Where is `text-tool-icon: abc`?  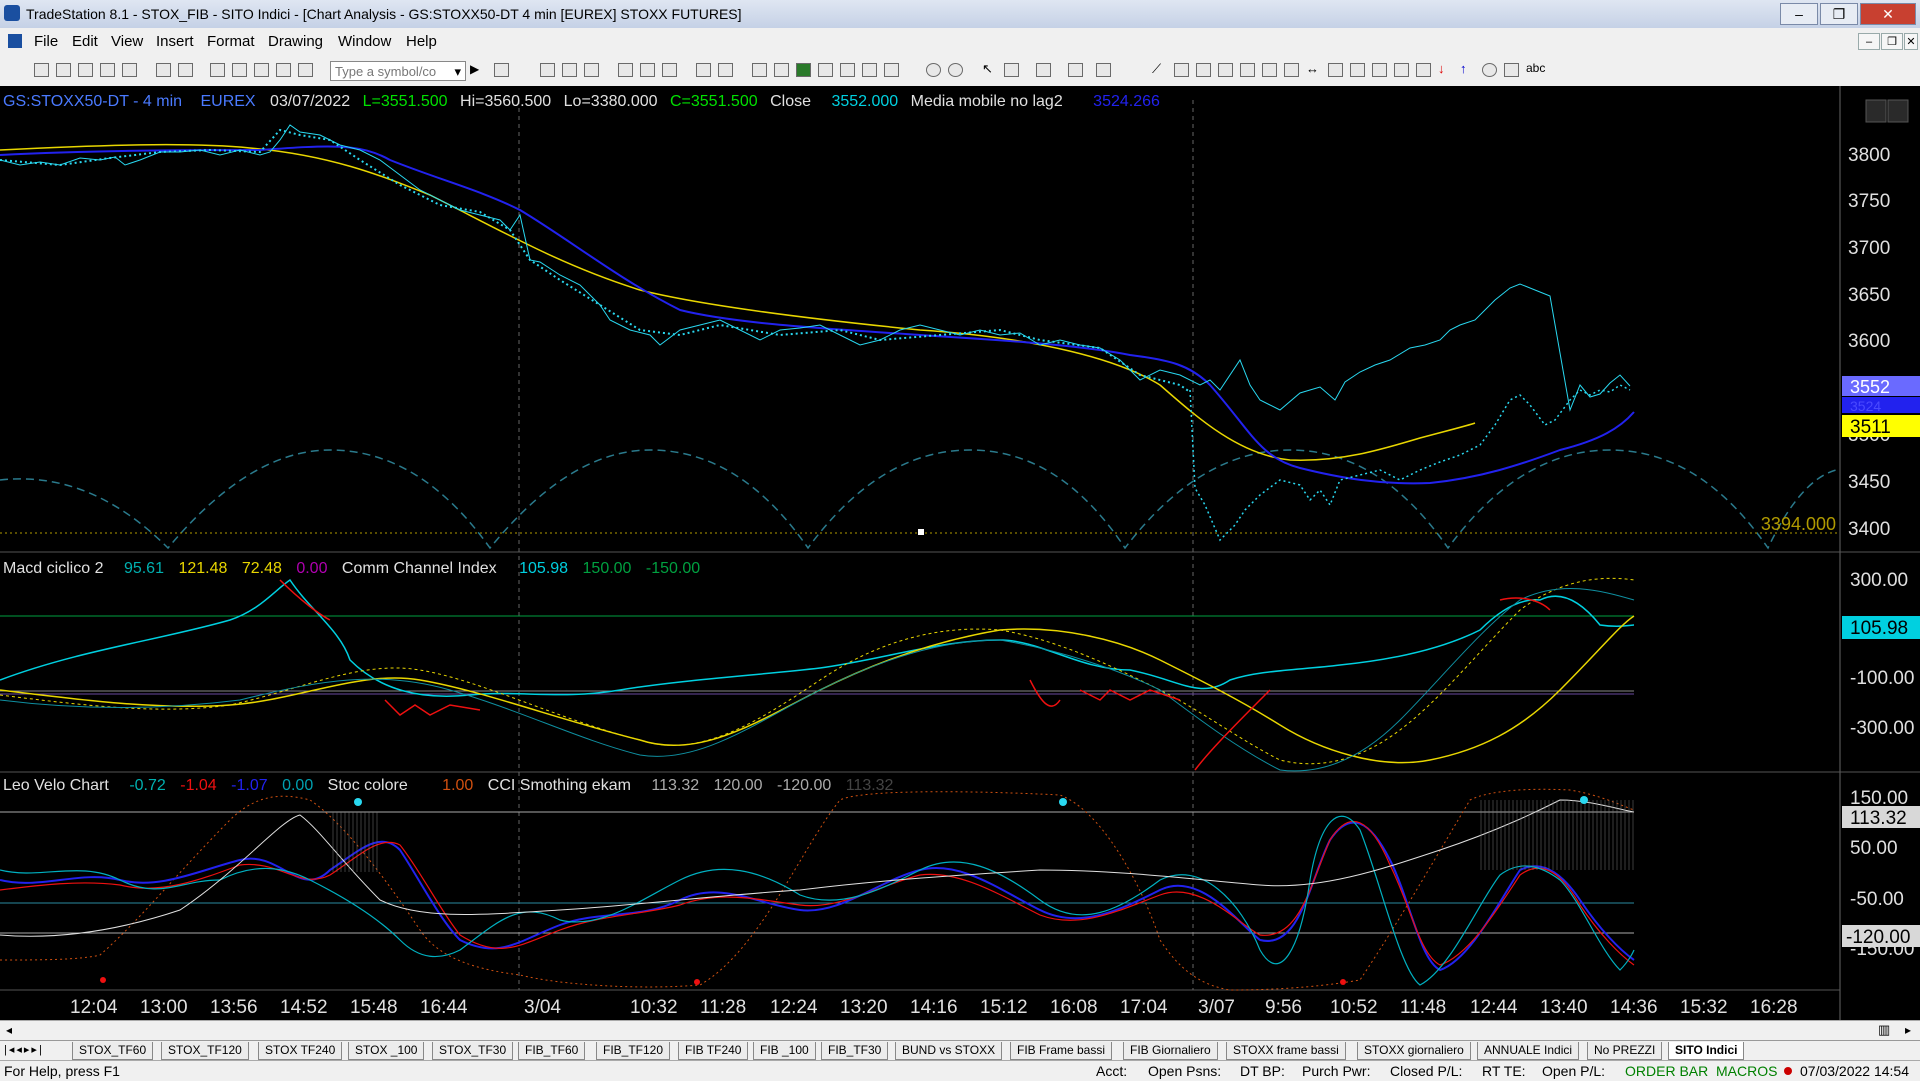 text-tool-icon: abc is located at coordinates (1539, 68).